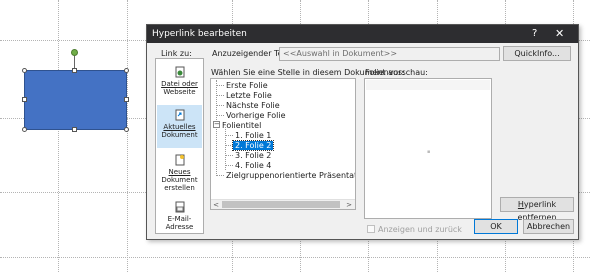 The height and width of the screenshot is (272, 590). What do you see at coordinates (534, 33) in the screenshot?
I see `help-icon: ?` at bounding box center [534, 33].